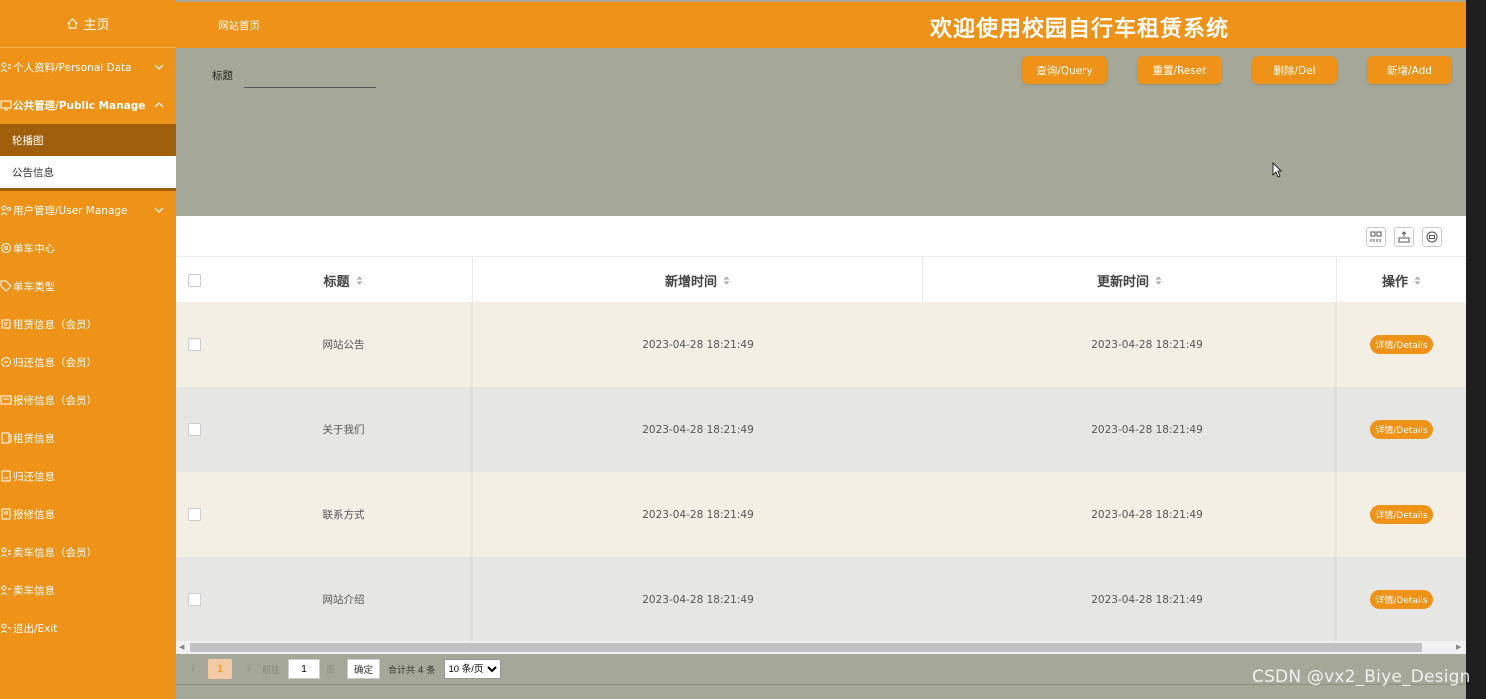  What do you see at coordinates (249, 669) in the screenshot?
I see `next-page-icon: ›` at bounding box center [249, 669].